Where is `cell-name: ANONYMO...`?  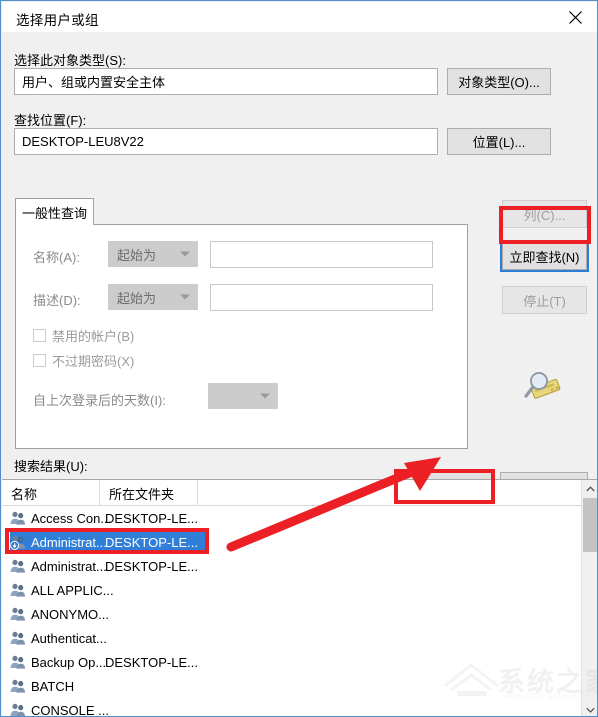 cell-name: ANONYMO... is located at coordinates (59, 614).